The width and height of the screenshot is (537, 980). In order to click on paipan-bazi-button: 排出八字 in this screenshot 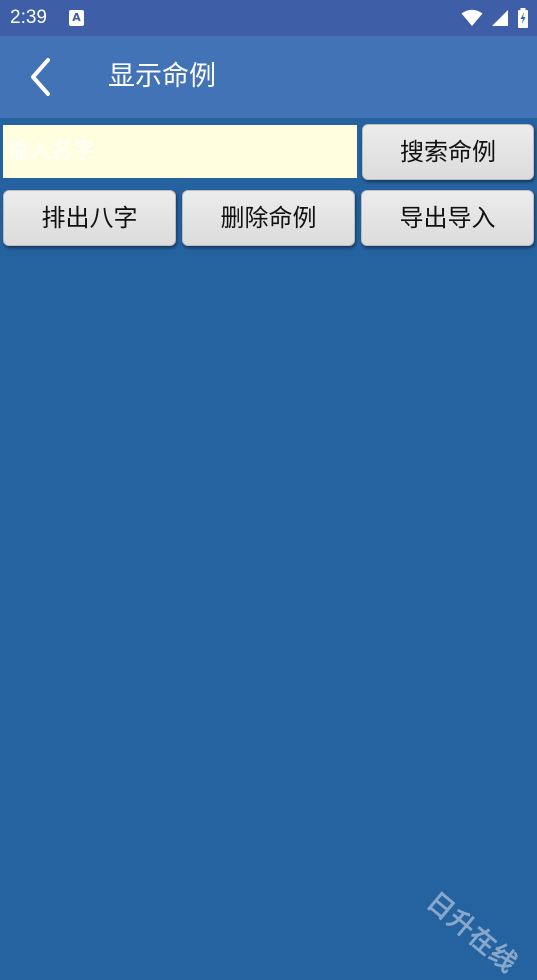, I will do `click(89, 218)`.